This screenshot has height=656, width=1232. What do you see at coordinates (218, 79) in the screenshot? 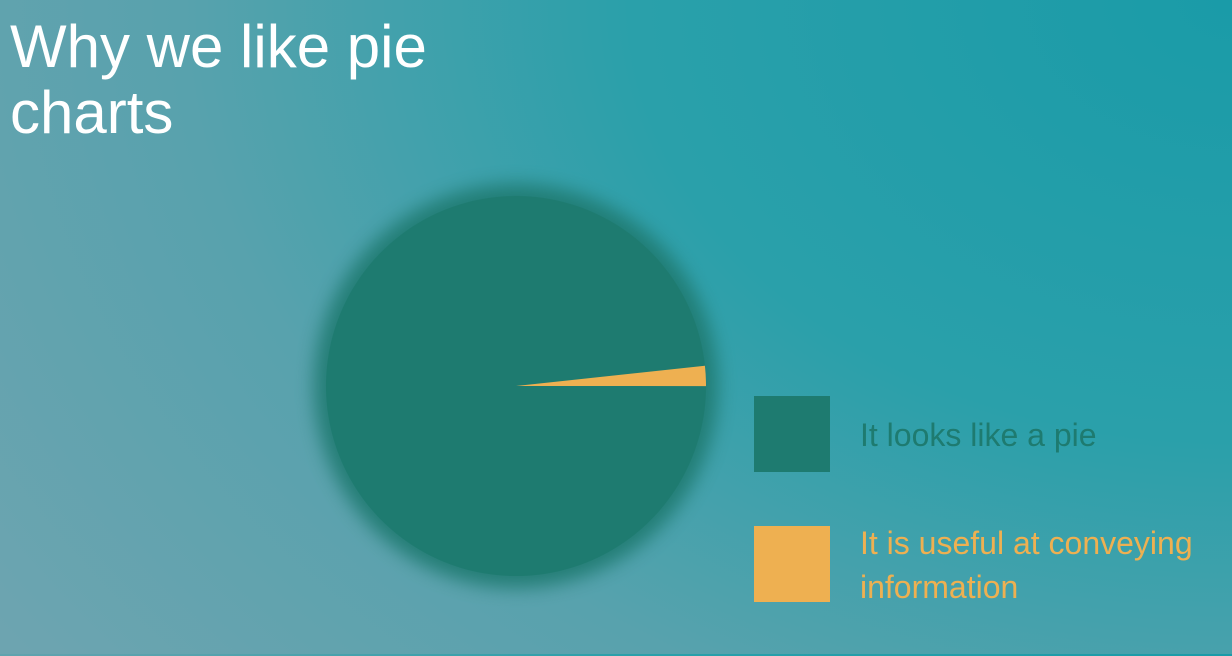
I see `chart-title: Why we like pie charts` at bounding box center [218, 79].